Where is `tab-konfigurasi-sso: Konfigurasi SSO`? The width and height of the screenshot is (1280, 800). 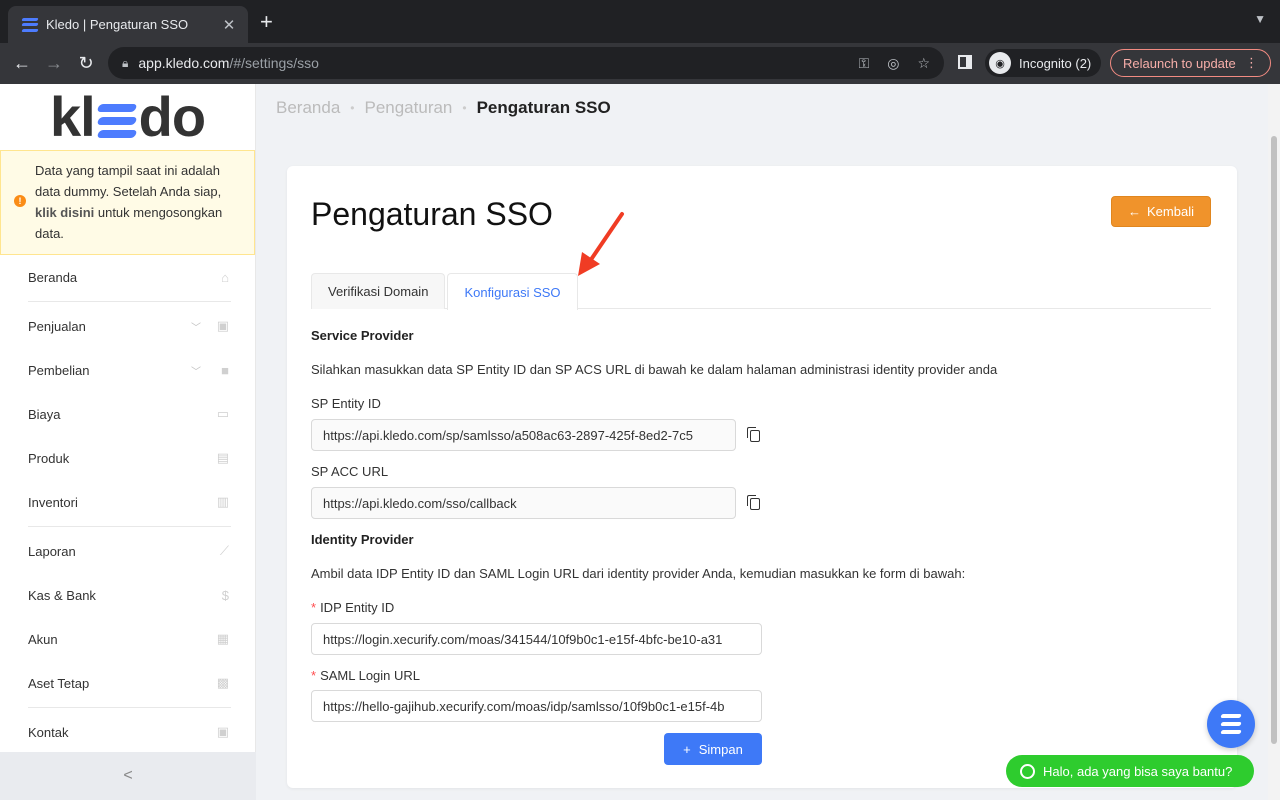 tab-konfigurasi-sso: Konfigurasi SSO is located at coordinates (512, 291).